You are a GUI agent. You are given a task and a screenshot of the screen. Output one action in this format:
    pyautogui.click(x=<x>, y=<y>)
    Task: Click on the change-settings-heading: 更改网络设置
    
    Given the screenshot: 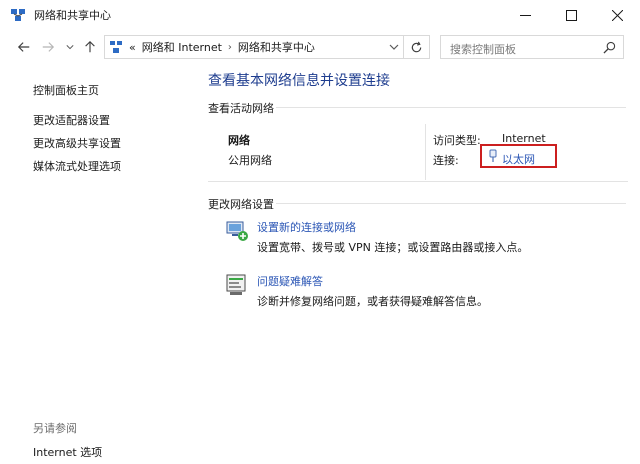 What is the action you would take?
    pyautogui.click(x=241, y=204)
    